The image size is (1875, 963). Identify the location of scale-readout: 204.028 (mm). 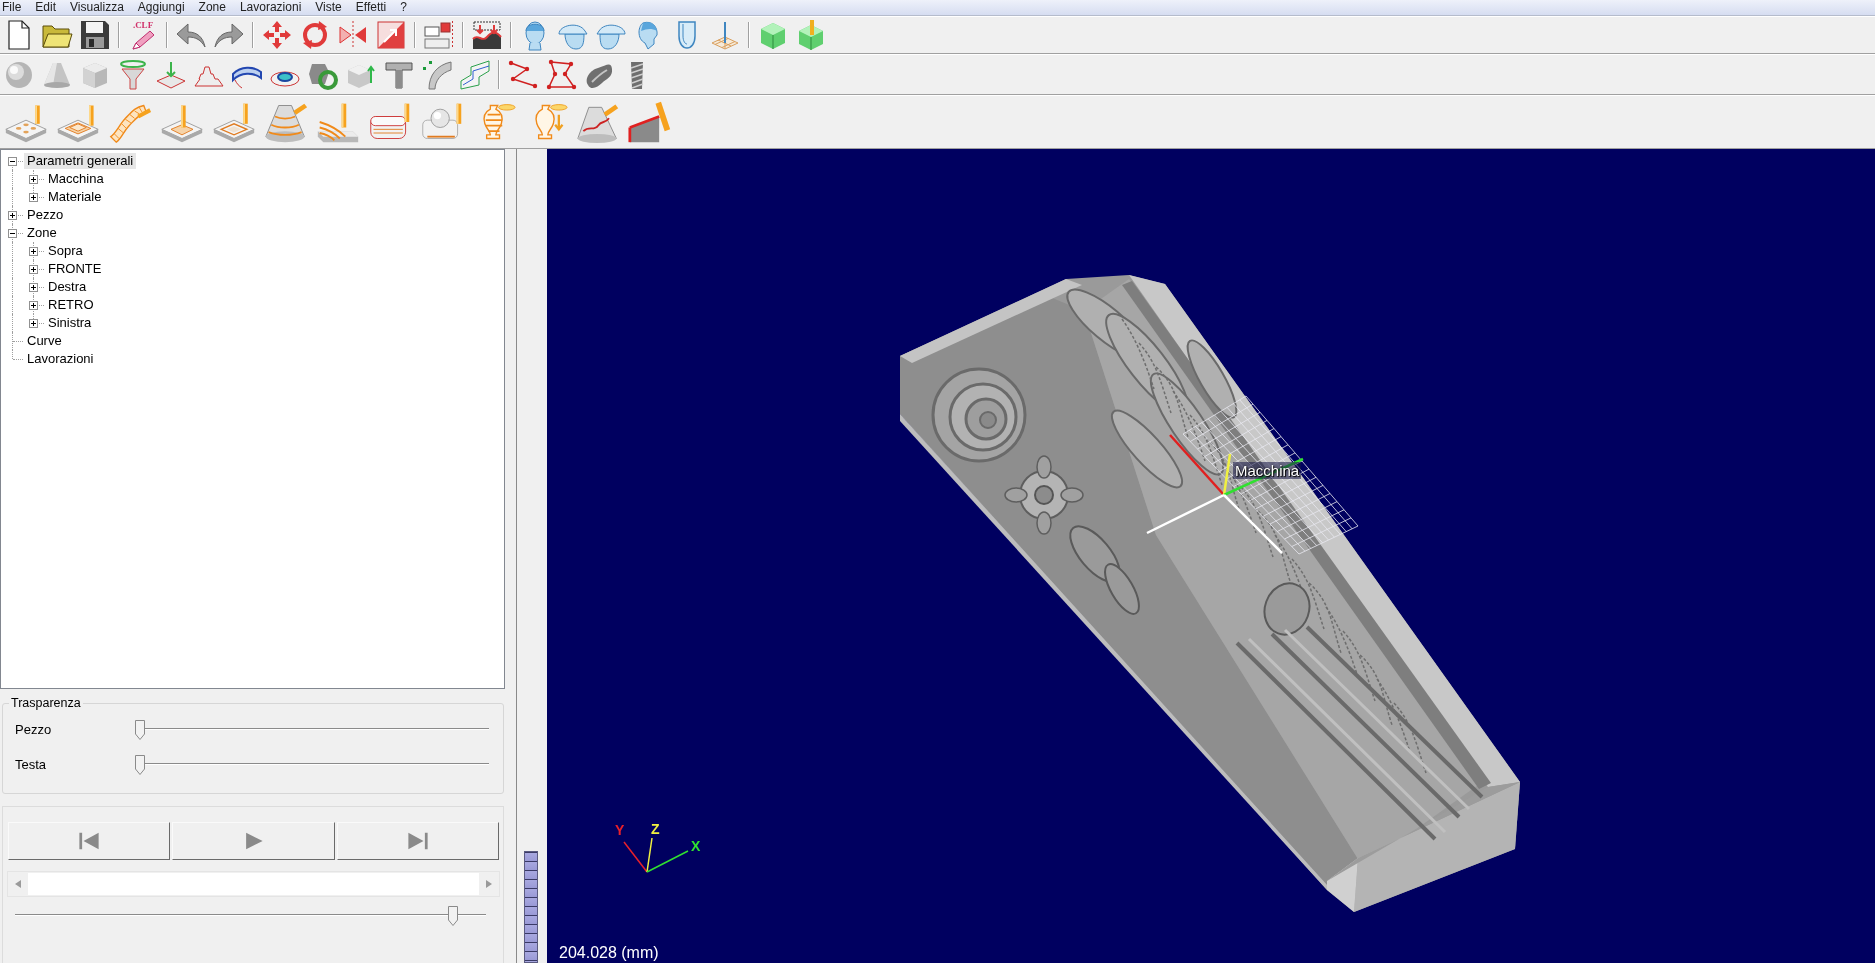
(609, 953).